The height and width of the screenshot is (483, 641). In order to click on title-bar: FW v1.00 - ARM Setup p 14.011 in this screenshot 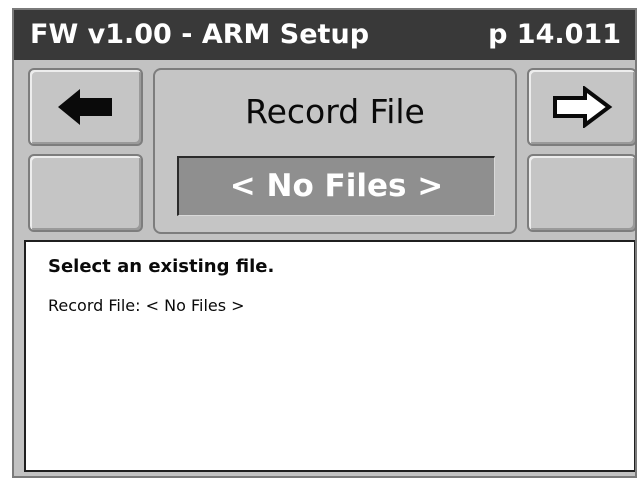, I will do `click(324, 35)`.